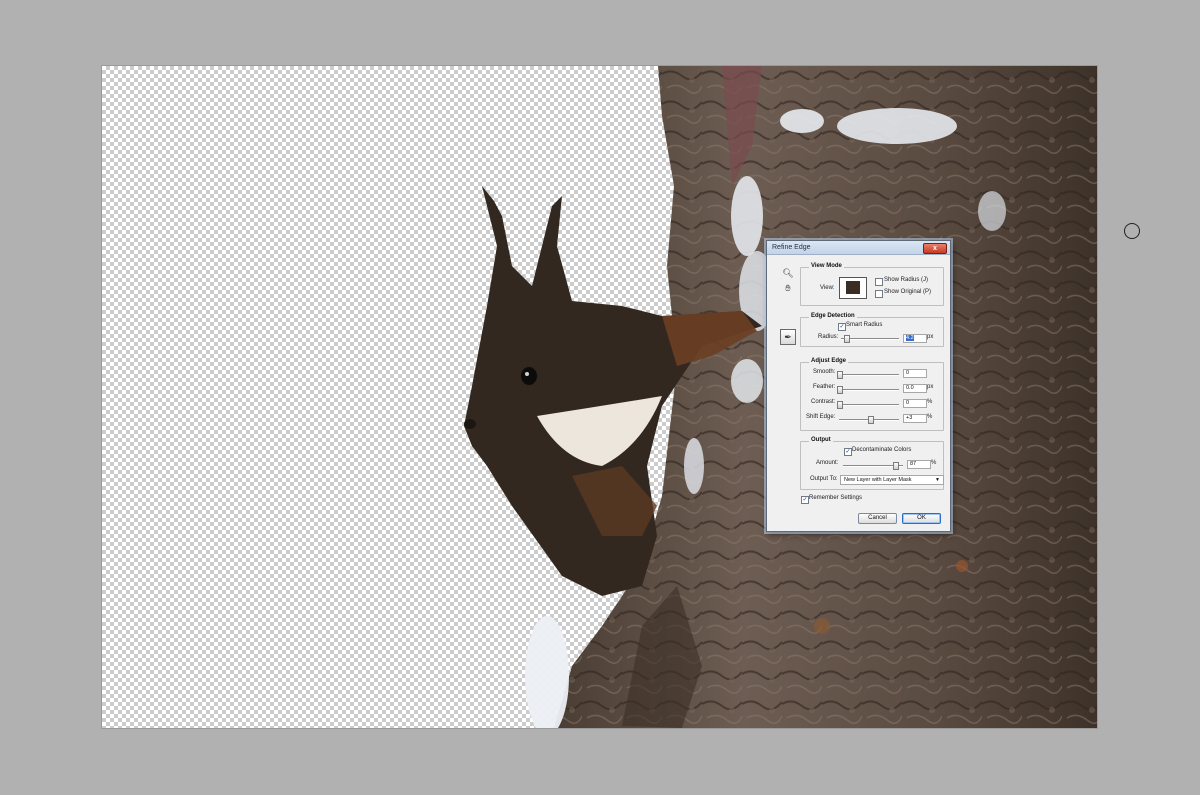  What do you see at coordinates (821, 440) in the screenshot?
I see `output-title: Output` at bounding box center [821, 440].